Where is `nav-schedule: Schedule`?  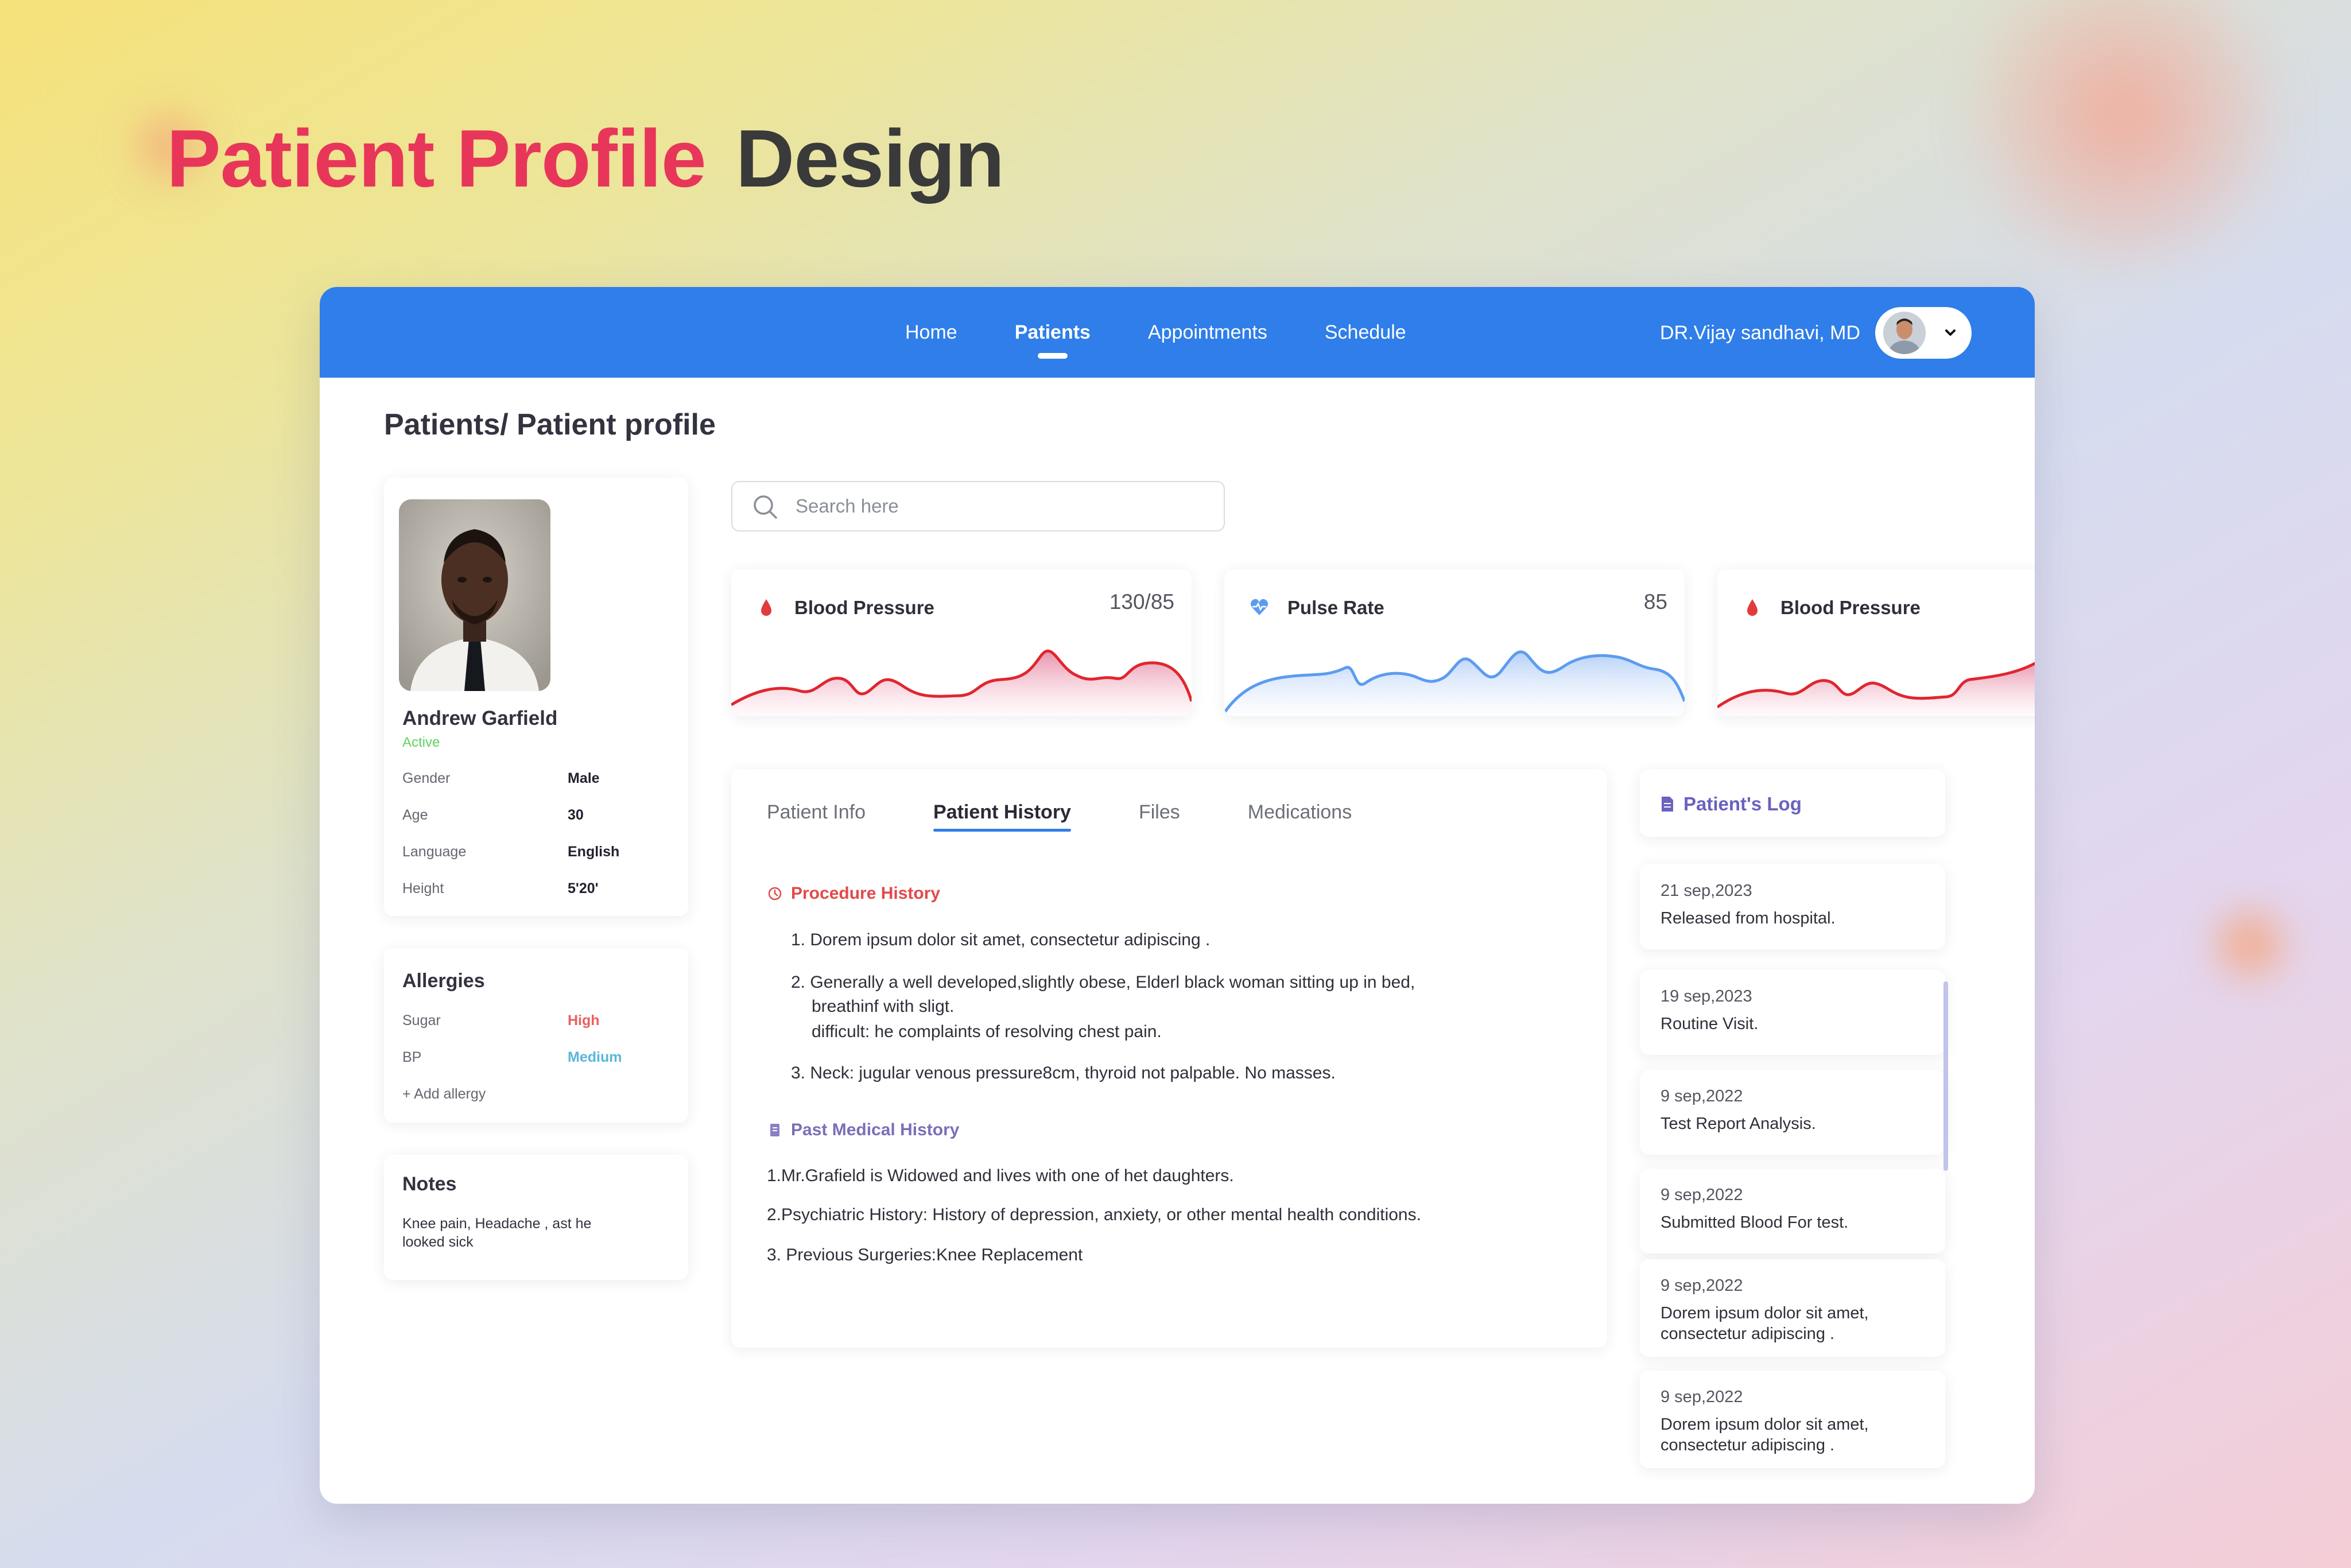
nav-schedule: Schedule is located at coordinates (1365, 332).